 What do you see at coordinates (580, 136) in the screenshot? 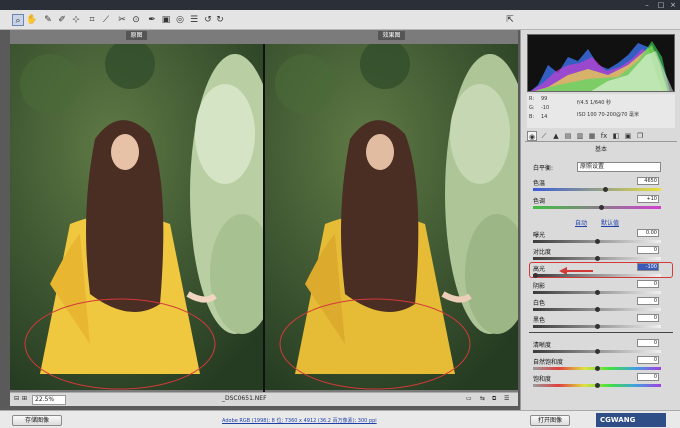
I see `tab-split-toning-icon: ▥` at bounding box center [580, 136].